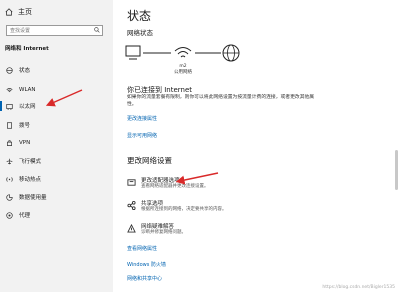 The width and height of the screenshot is (400, 292). What do you see at coordinates (56, 70) in the screenshot?
I see `sidebar-item-status: 状态` at bounding box center [56, 70].